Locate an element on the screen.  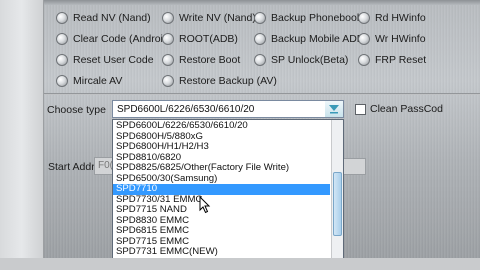
dropdown-option: SPD8810/6820 is located at coordinates (221, 158).